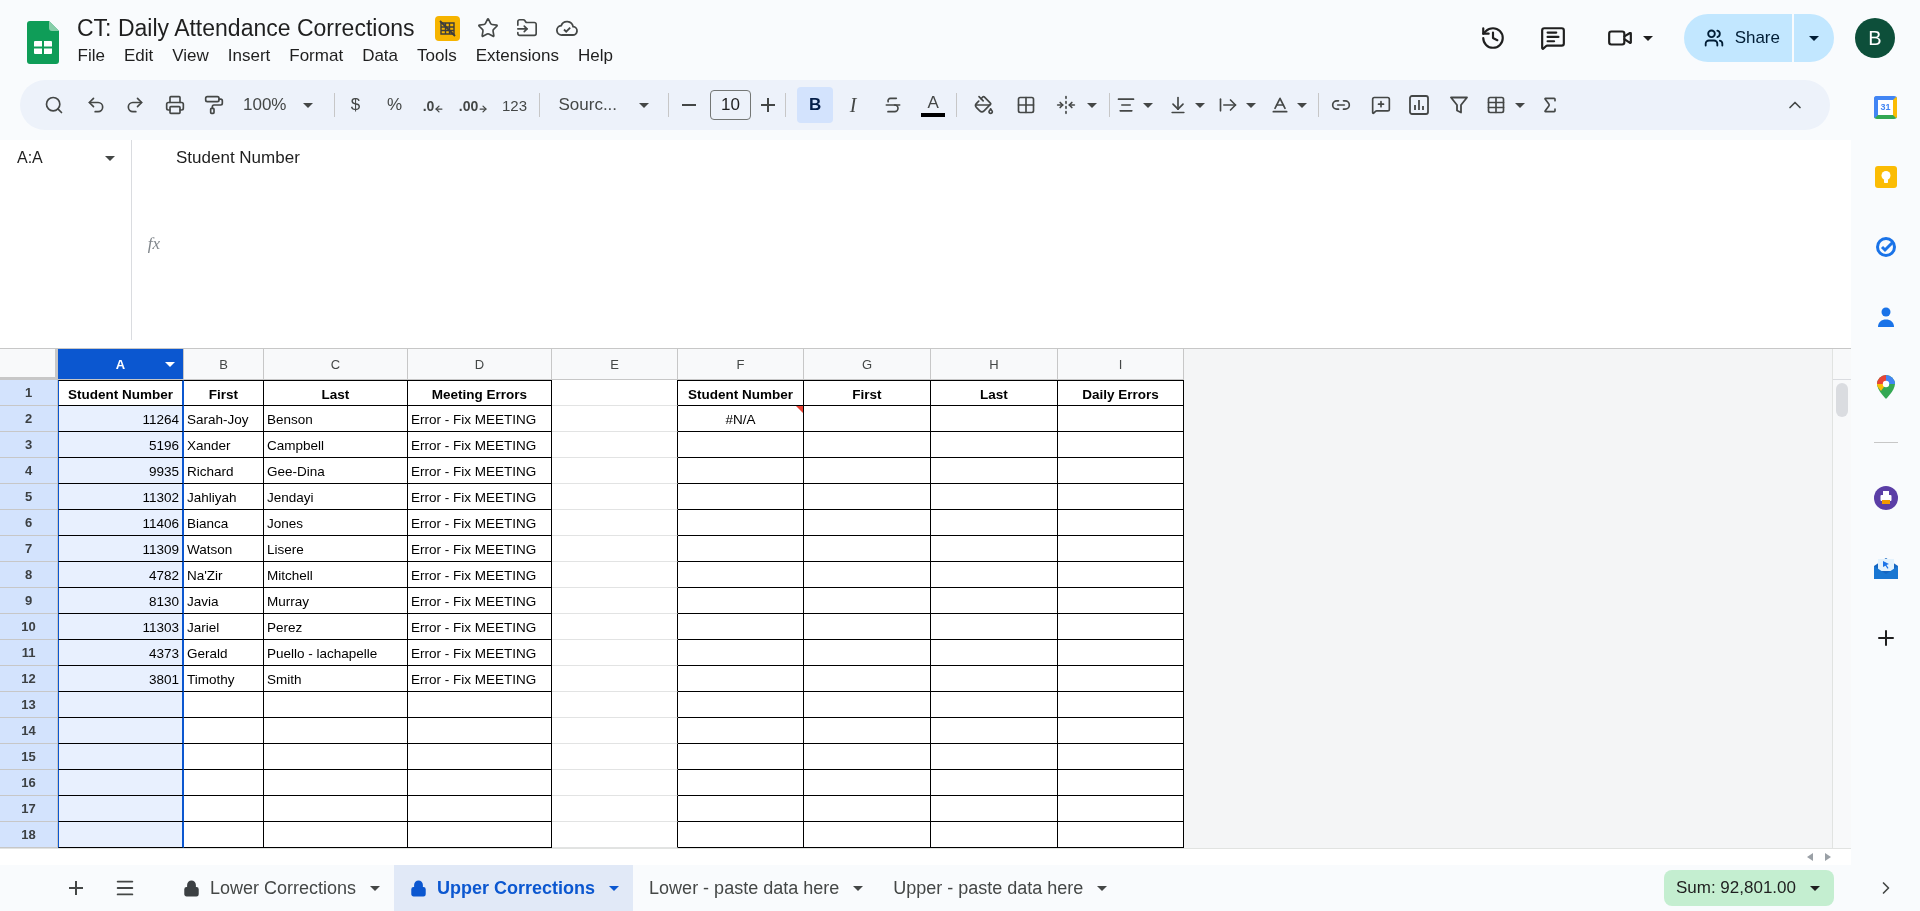 Image resolution: width=1920 pixels, height=911 pixels. Describe the element at coordinates (615, 364) in the screenshot. I see `column-header: E` at that location.